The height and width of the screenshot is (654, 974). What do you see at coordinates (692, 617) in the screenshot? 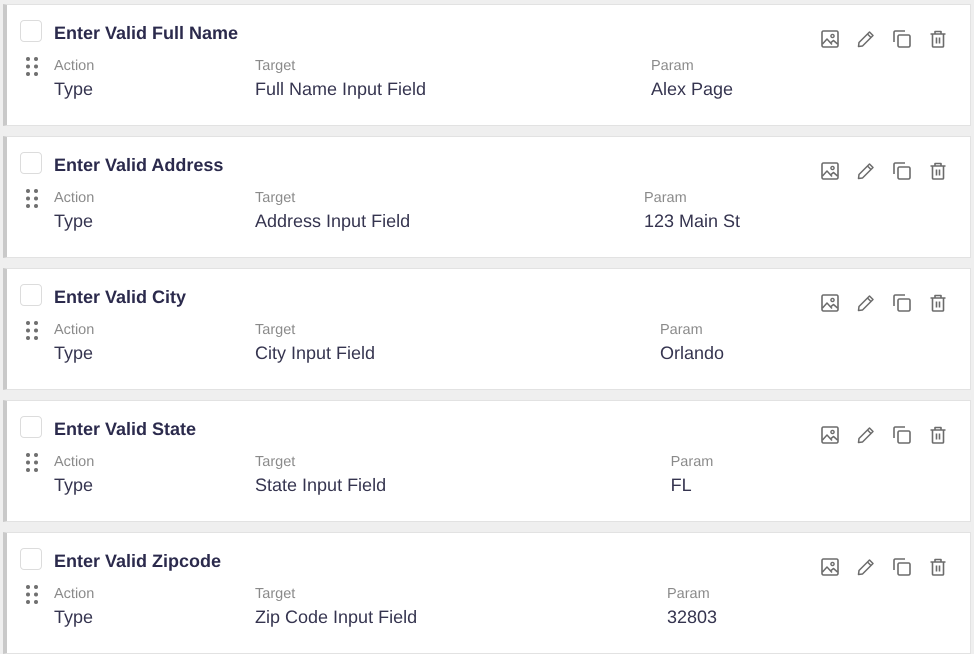
I see `field-value: 32803` at bounding box center [692, 617].